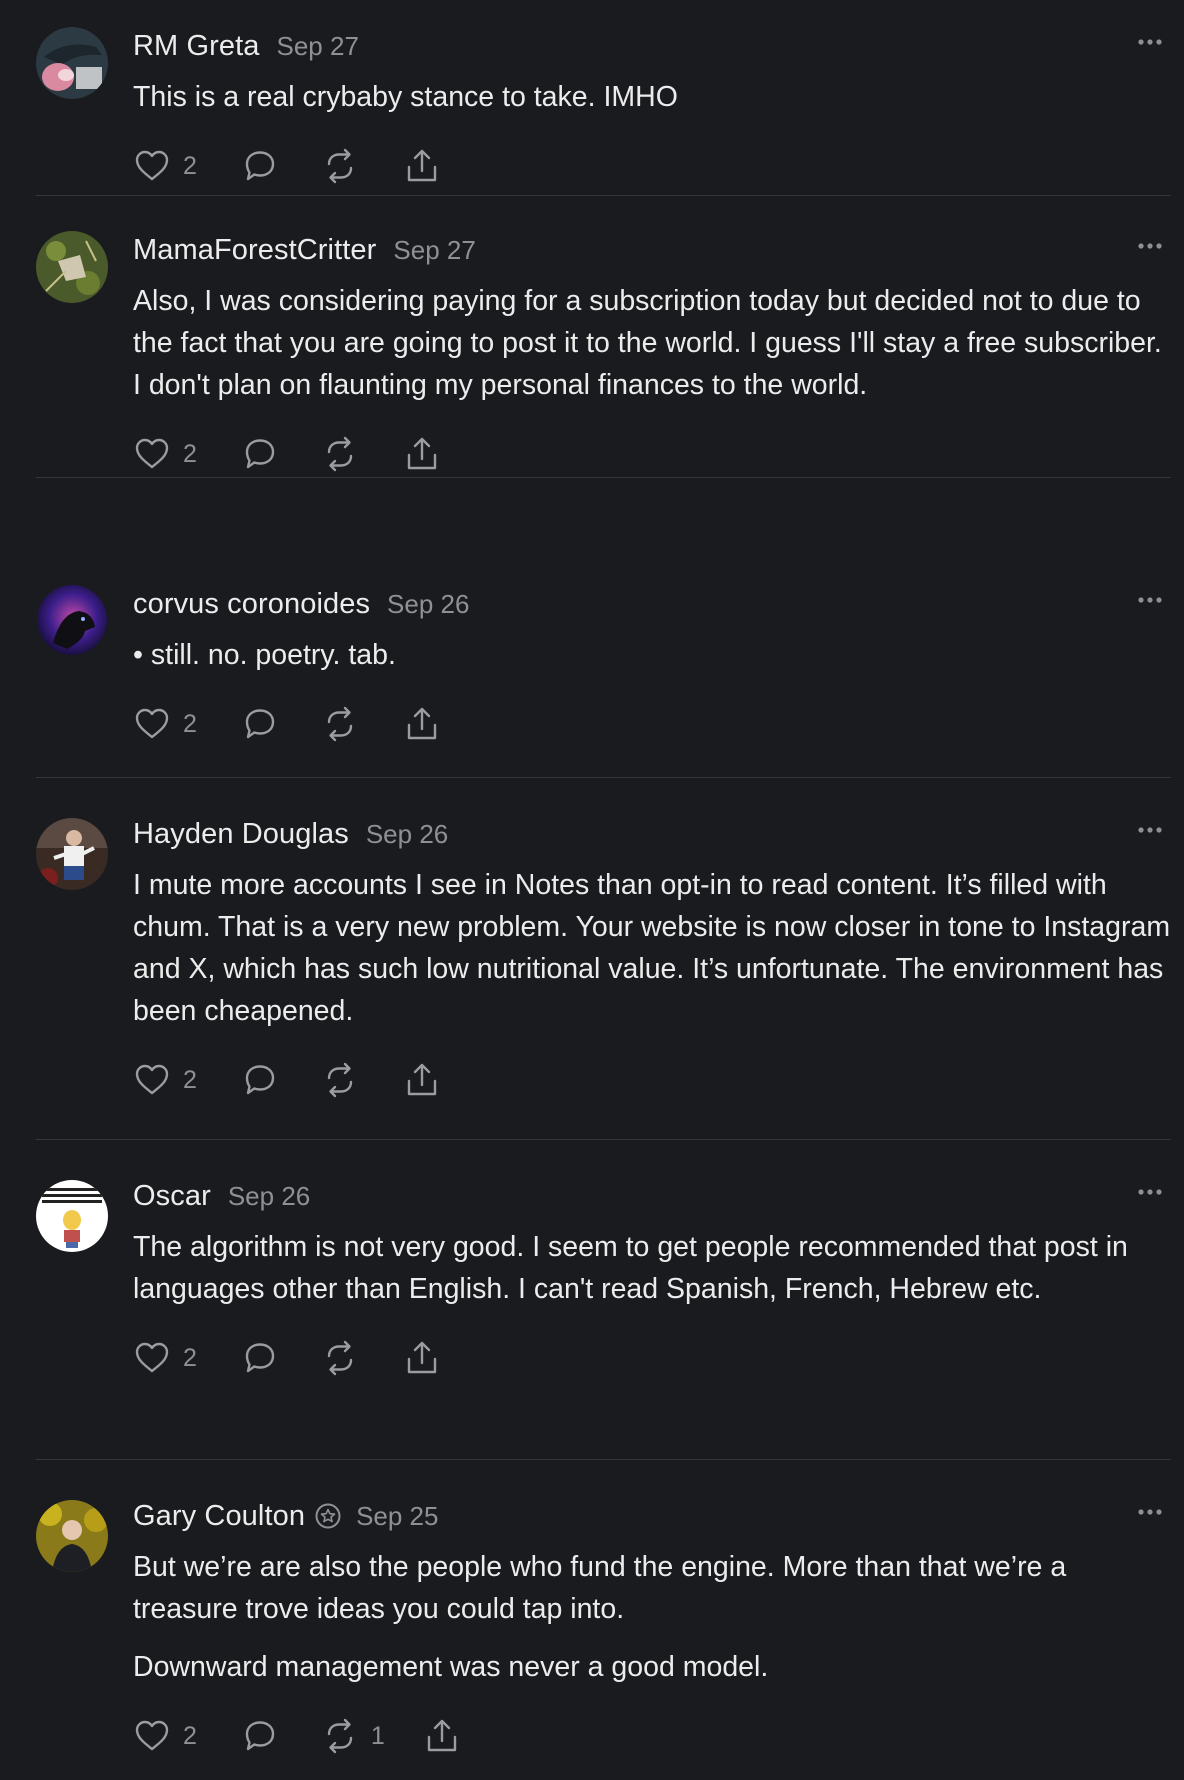  What do you see at coordinates (196, 46) in the screenshot?
I see `author-name: RM Greta` at bounding box center [196, 46].